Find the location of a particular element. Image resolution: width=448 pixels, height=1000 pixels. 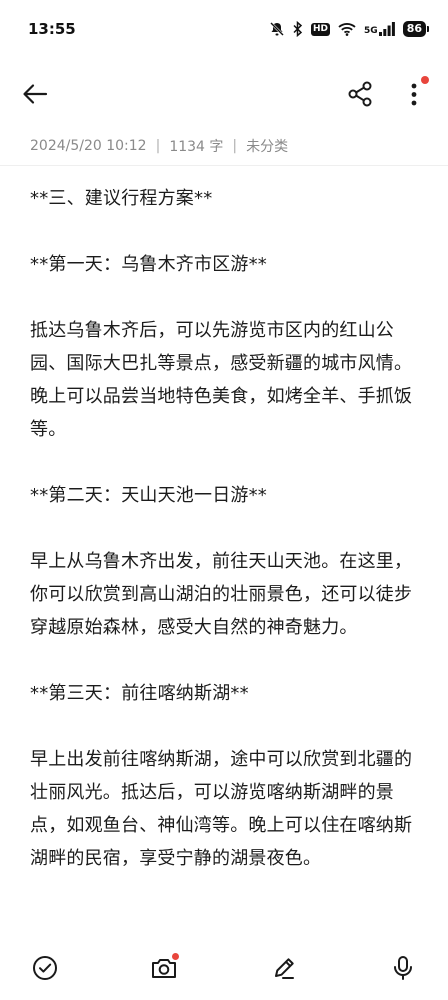

hd-badge: HD is located at coordinates (321, 29).